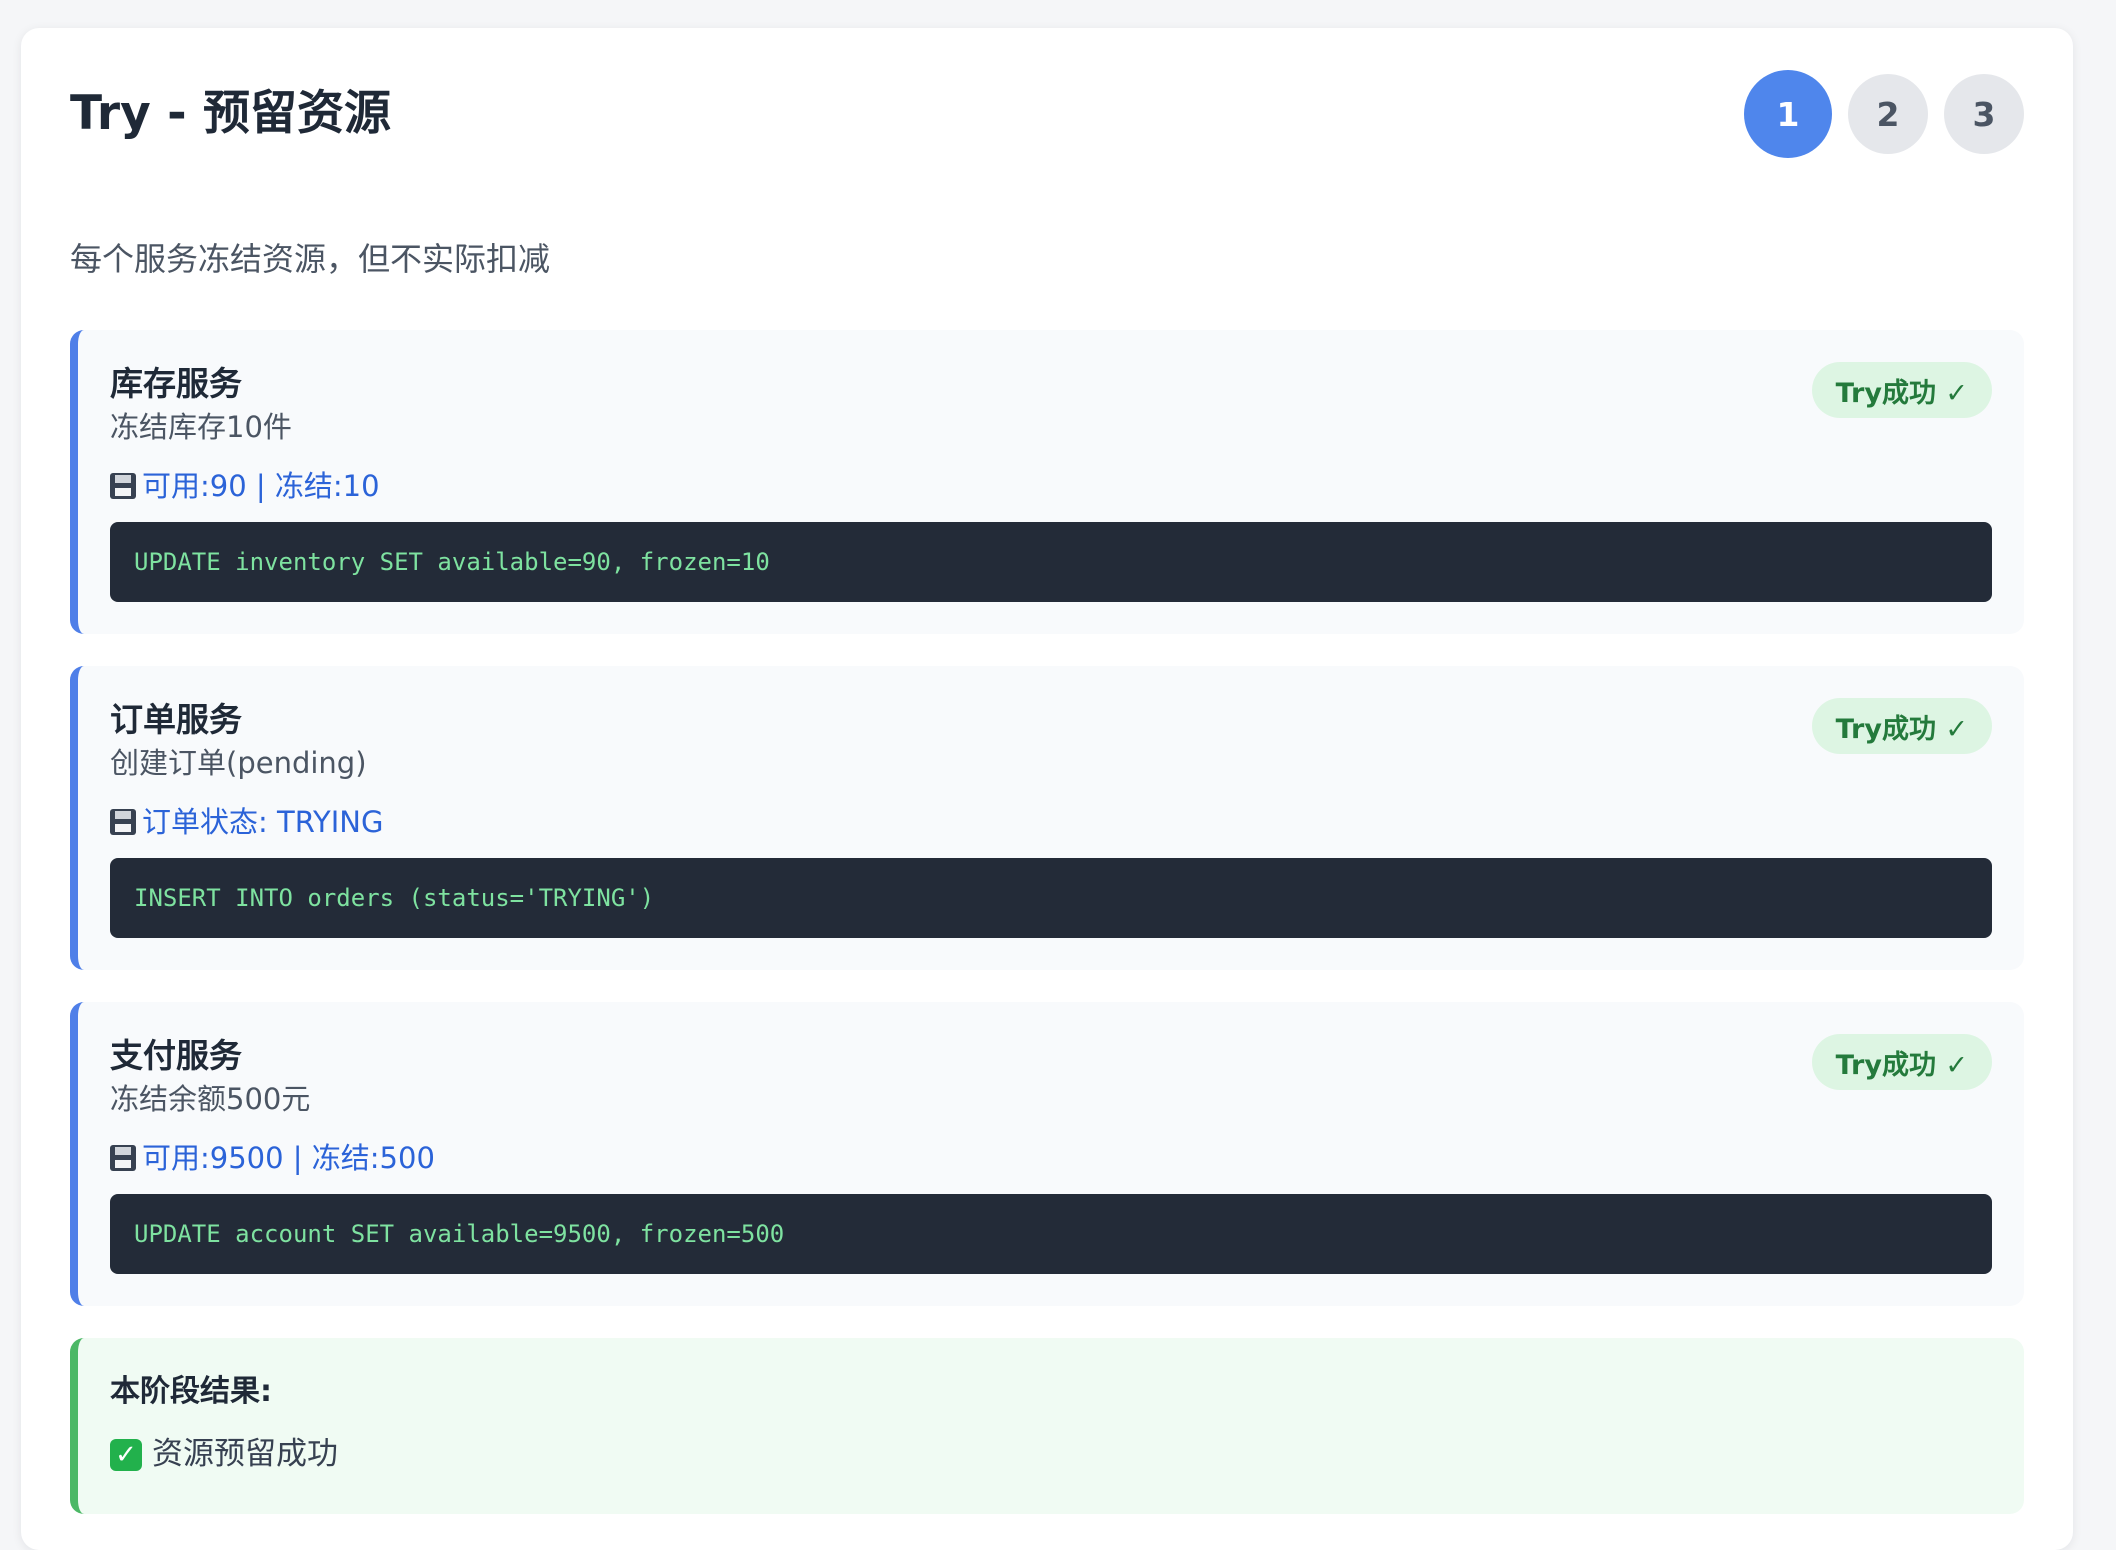 The image size is (2116, 1550). Describe the element at coordinates (191, 1392) in the screenshot. I see `result-title: 本阶段结果:` at that location.